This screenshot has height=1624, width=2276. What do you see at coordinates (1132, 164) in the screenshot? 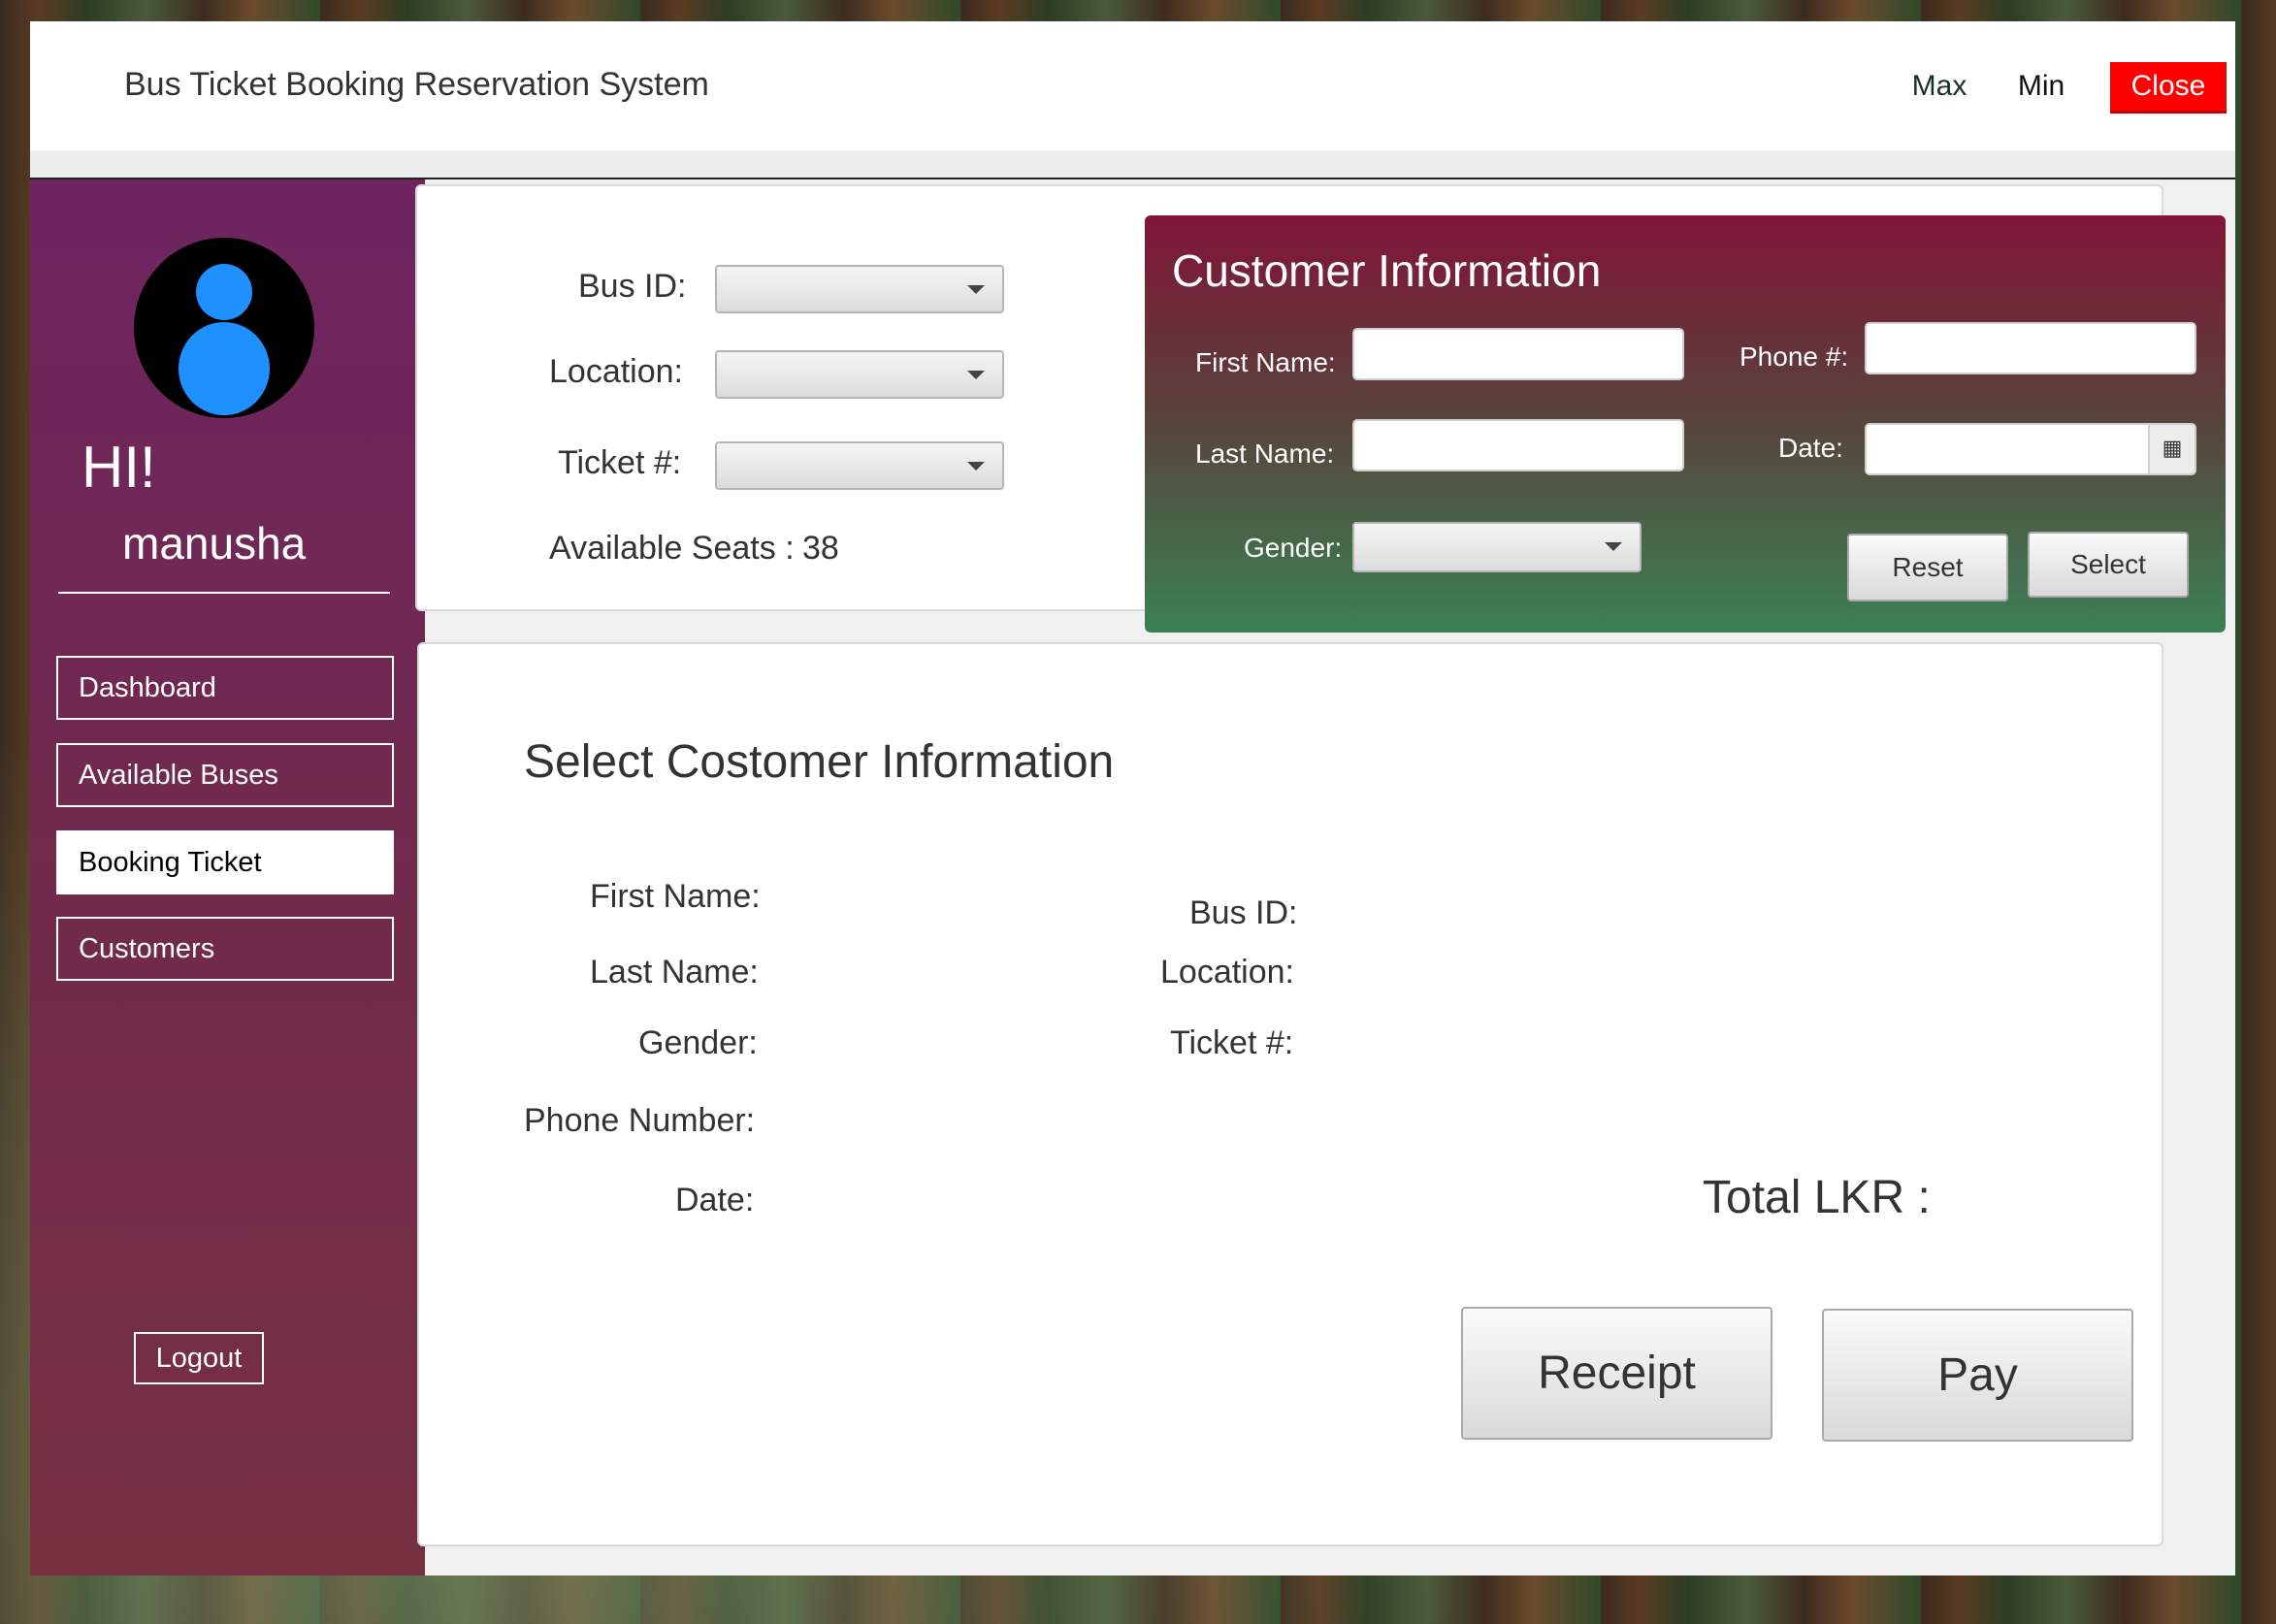
I see `title-bar-divider` at bounding box center [1132, 164].